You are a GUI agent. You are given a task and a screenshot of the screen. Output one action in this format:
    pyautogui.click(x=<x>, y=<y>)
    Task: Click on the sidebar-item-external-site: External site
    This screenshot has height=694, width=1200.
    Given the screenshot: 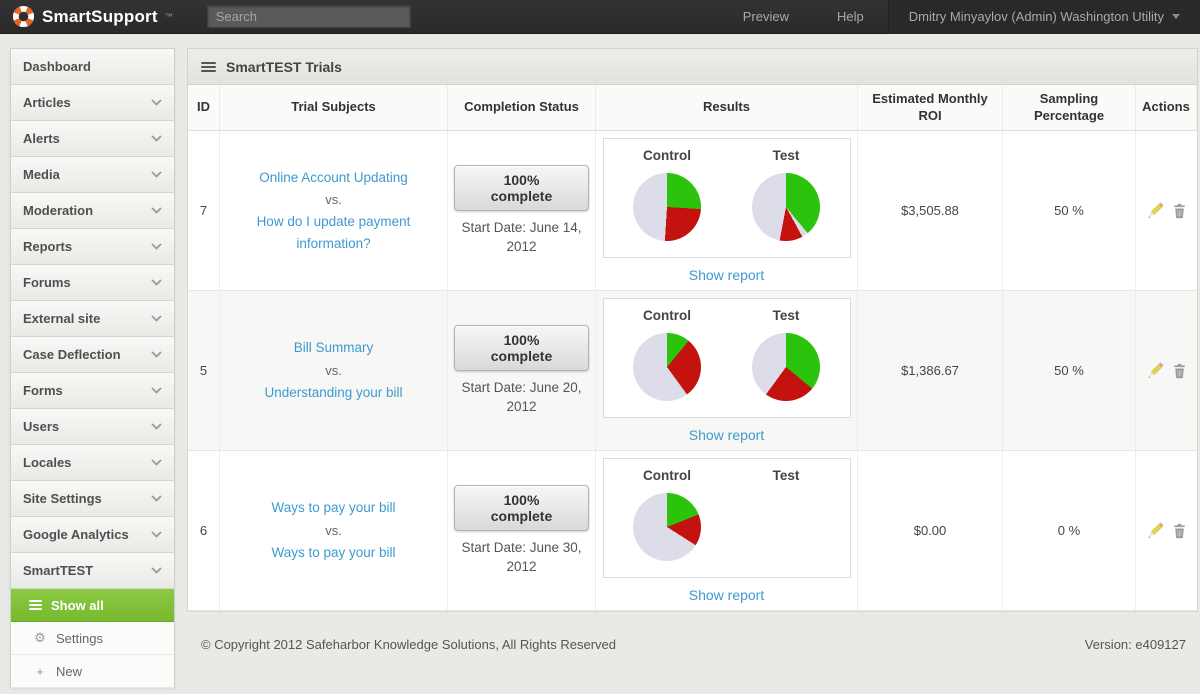 What is the action you would take?
    pyautogui.click(x=92, y=319)
    